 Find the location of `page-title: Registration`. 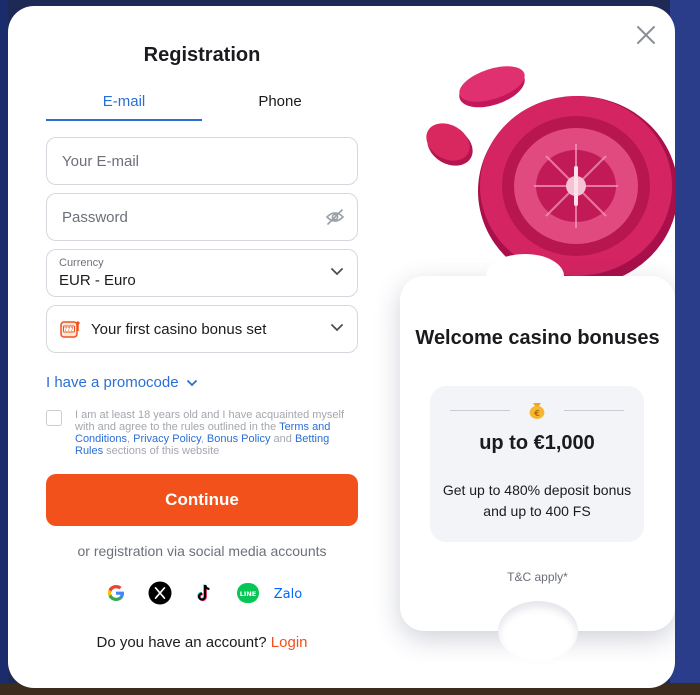

page-title: Registration is located at coordinates (202, 55).